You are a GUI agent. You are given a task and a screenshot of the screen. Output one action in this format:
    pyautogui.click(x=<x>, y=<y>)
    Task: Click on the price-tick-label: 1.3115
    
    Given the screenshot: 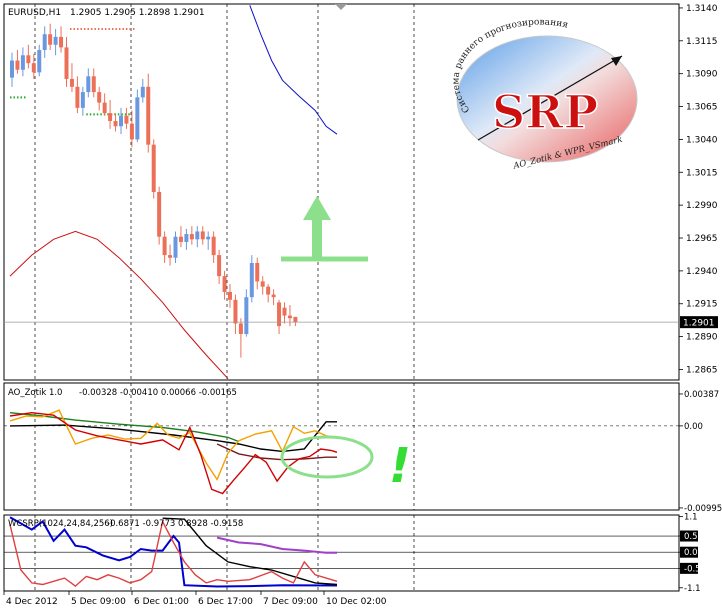 What is the action you would take?
    pyautogui.click(x=702, y=42)
    